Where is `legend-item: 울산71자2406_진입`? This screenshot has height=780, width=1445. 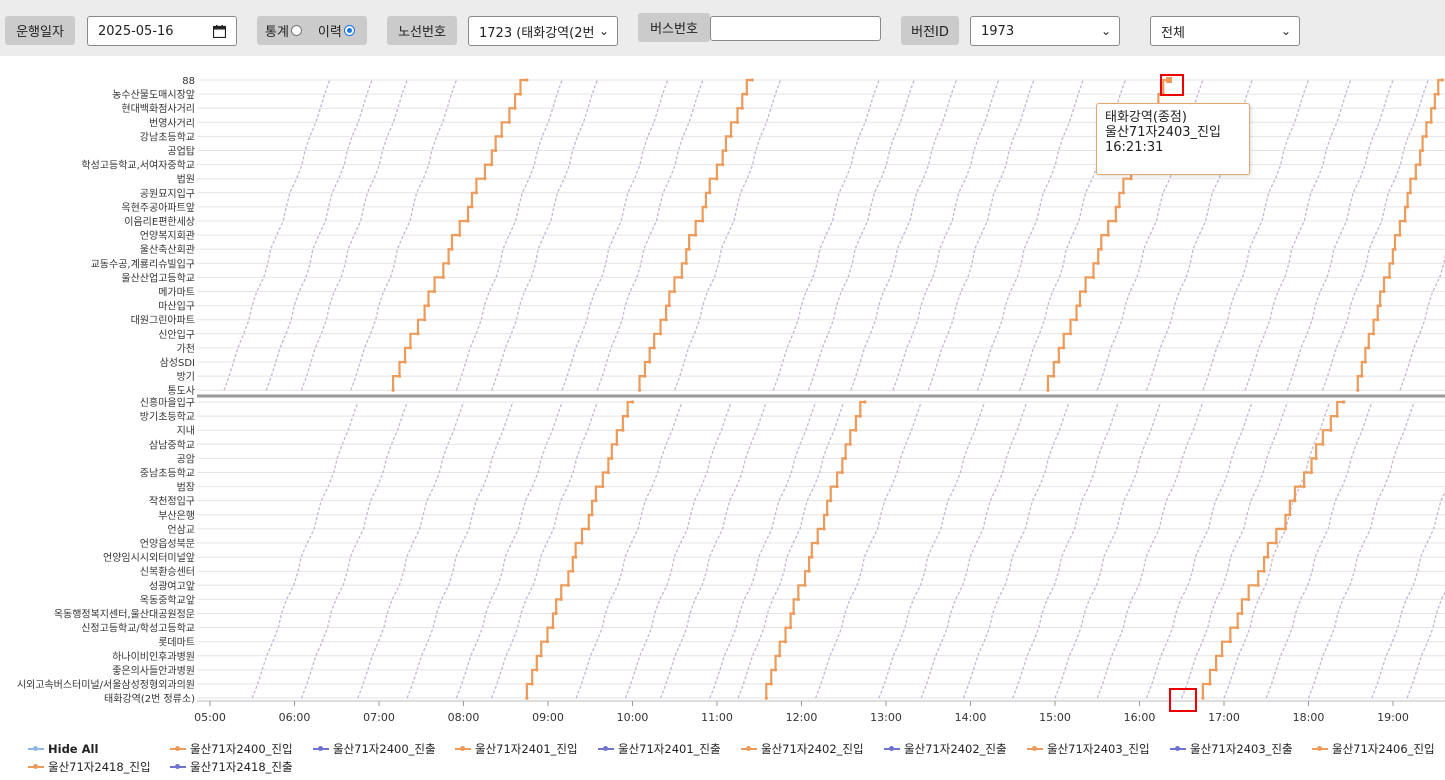
legend-item: 울산71자2406_진입 is located at coordinates (1373, 749).